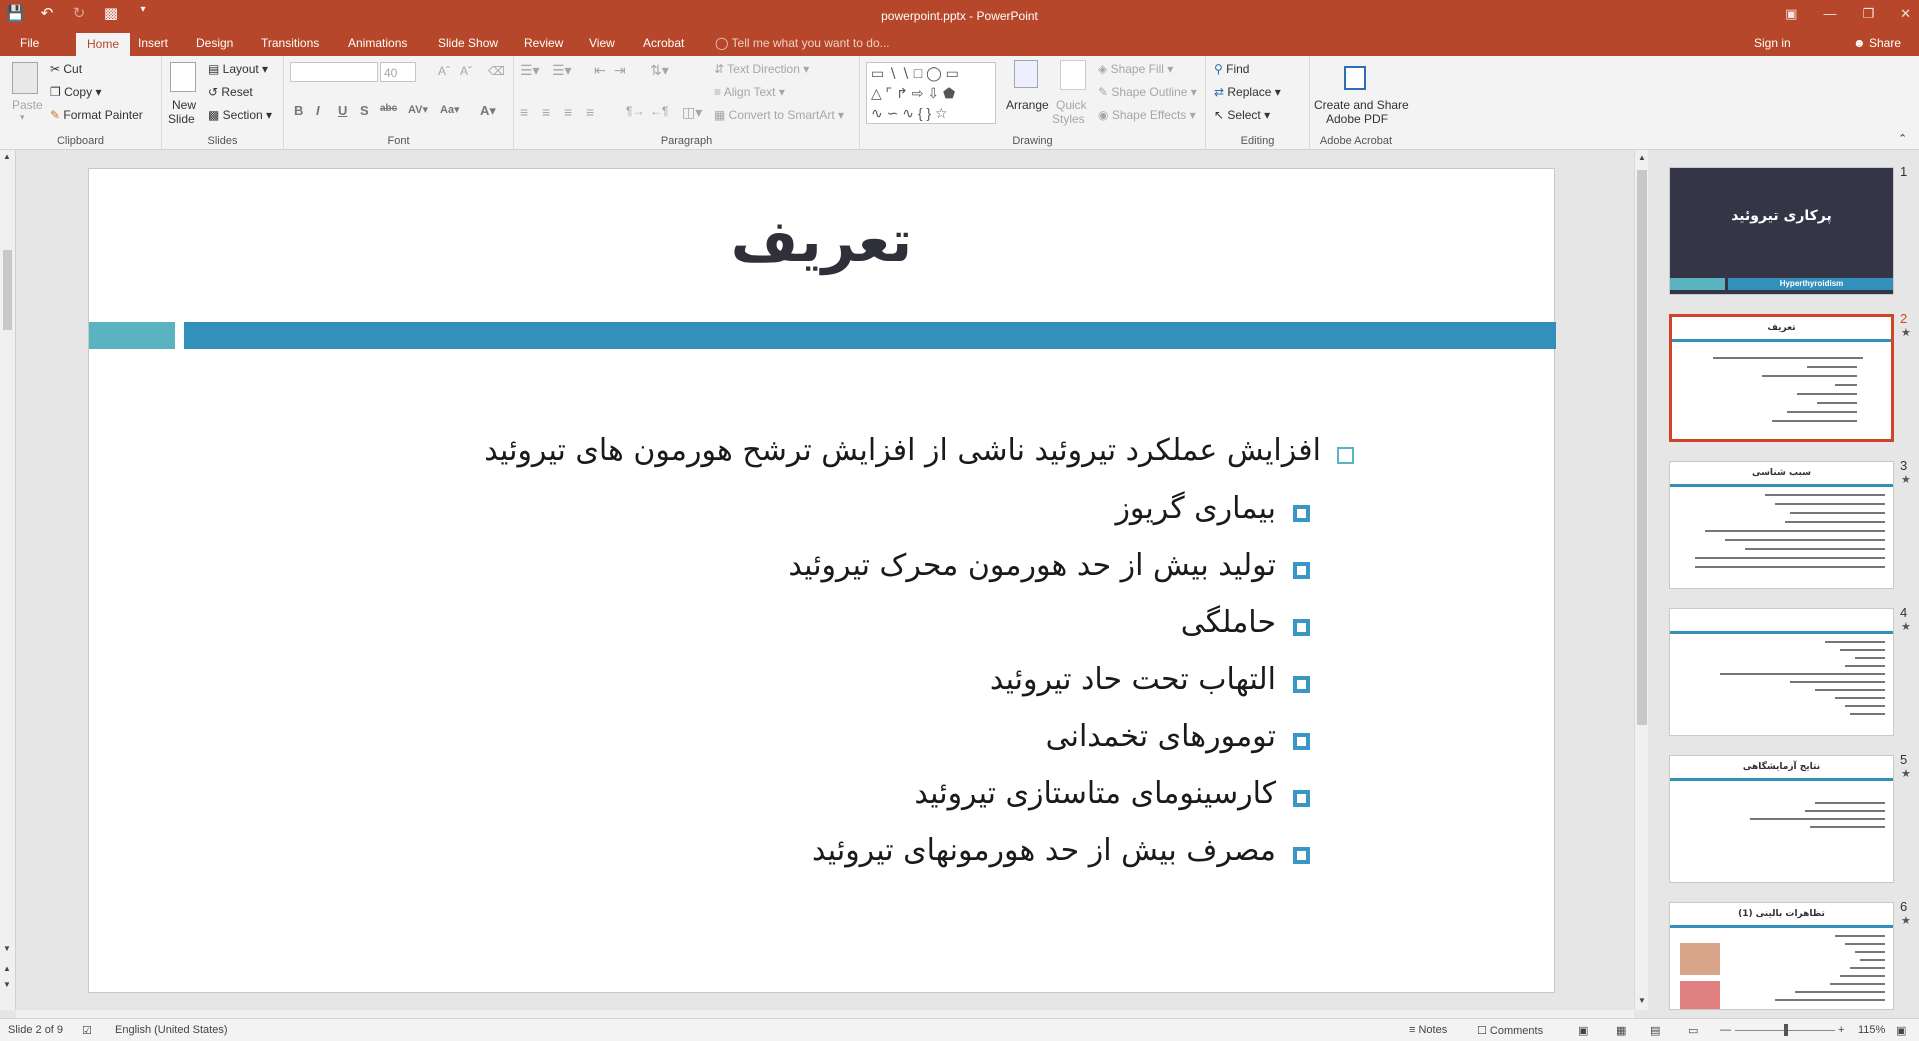 The height and width of the screenshot is (1041, 1919). What do you see at coordinates (418, 109) in the screenshot?
I see `char-spacing-icon: AV▾` at bounding box center [418, 109].